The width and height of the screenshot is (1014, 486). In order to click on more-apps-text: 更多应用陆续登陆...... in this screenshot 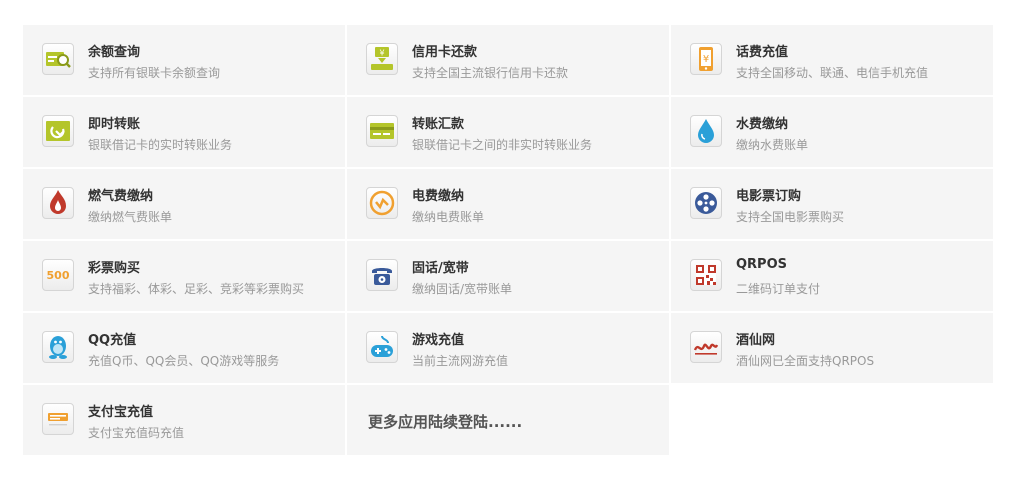, I will do `click(445, 422)`.